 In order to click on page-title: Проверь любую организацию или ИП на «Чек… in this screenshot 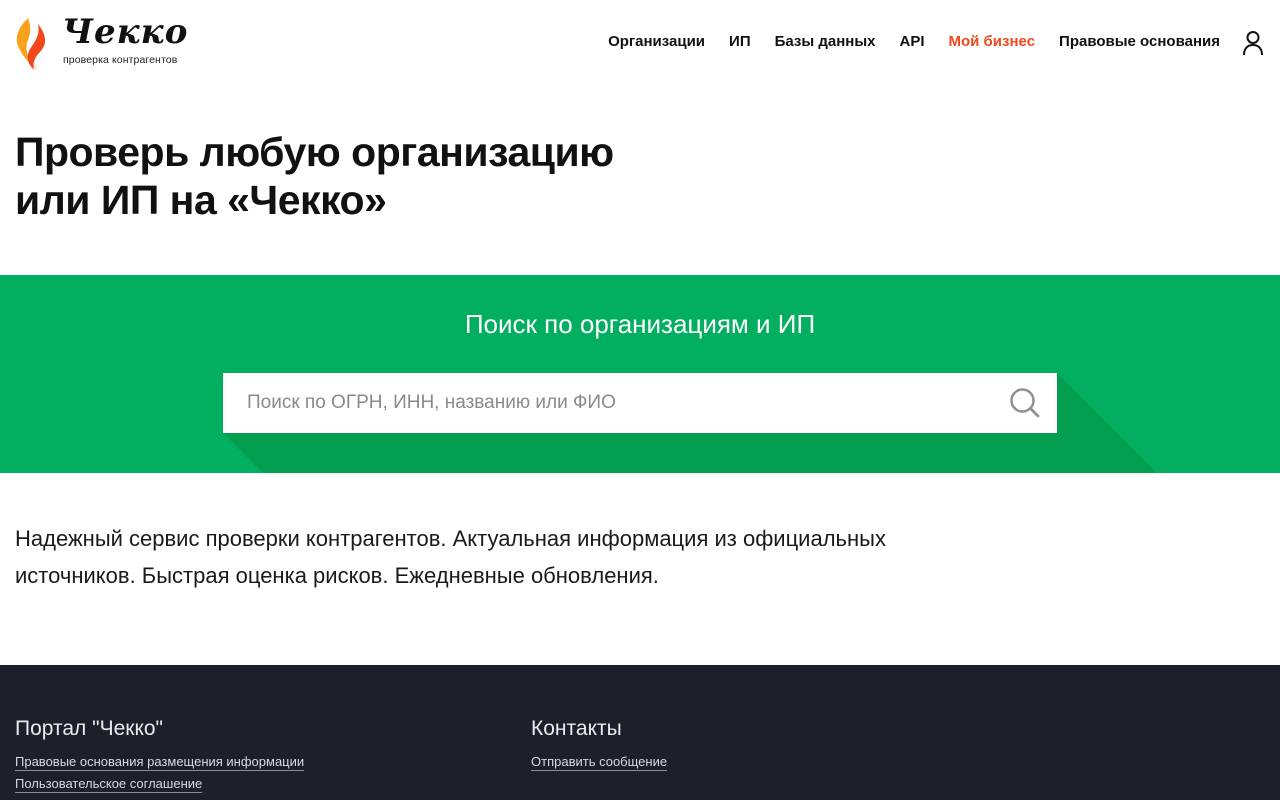, I will do `click(314, 176)`.